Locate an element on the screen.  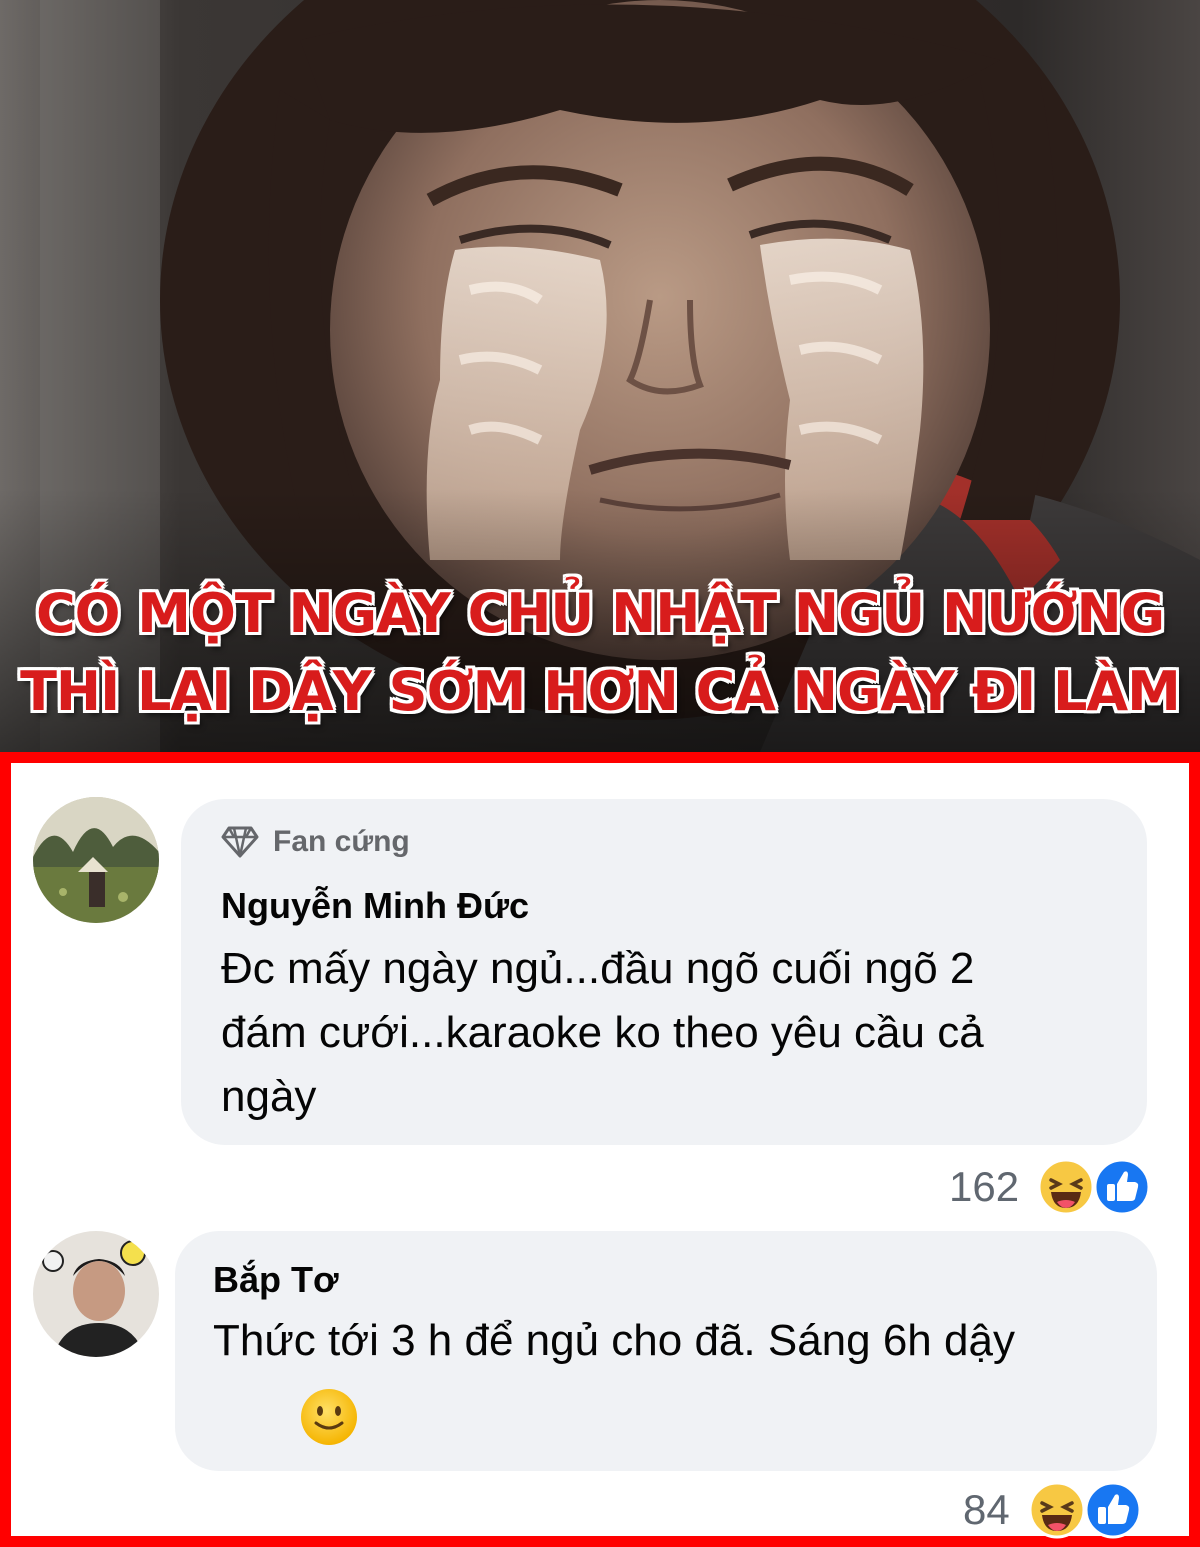
caption-line-2: THÌ LẠI DẬY SỚM HƠN CẢ NGÀY ĐI LÀM is located at coordinates (600, 691).